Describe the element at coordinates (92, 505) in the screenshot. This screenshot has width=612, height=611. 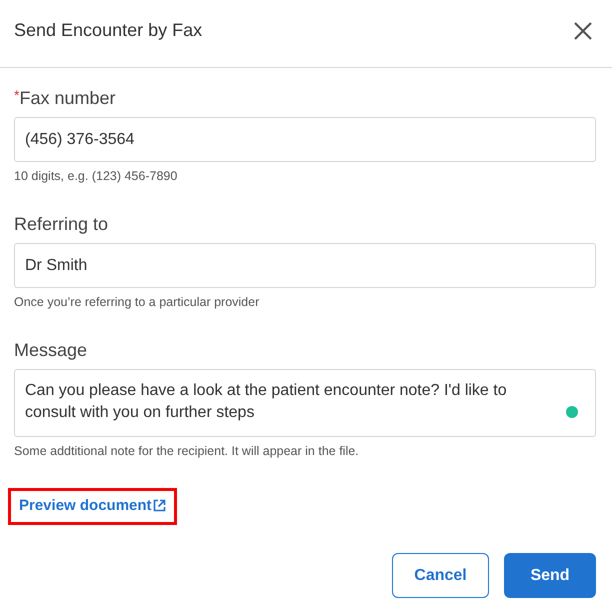
I see `preview-link: Preview document` at that location.